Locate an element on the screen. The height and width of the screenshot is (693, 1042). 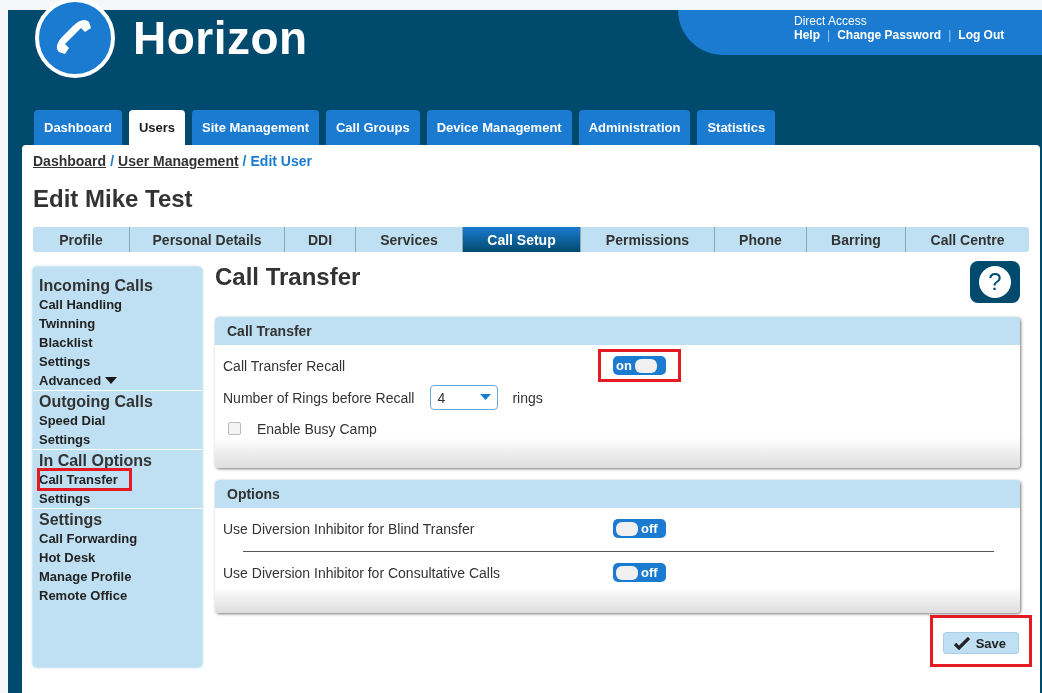
sidebar-heading: Outgoing Calls is located at coordinates (96, 402).